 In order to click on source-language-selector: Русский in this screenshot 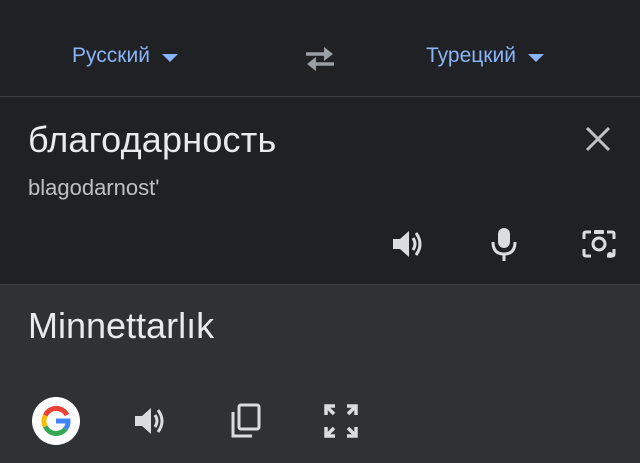, I will do `click(125, 56)`.